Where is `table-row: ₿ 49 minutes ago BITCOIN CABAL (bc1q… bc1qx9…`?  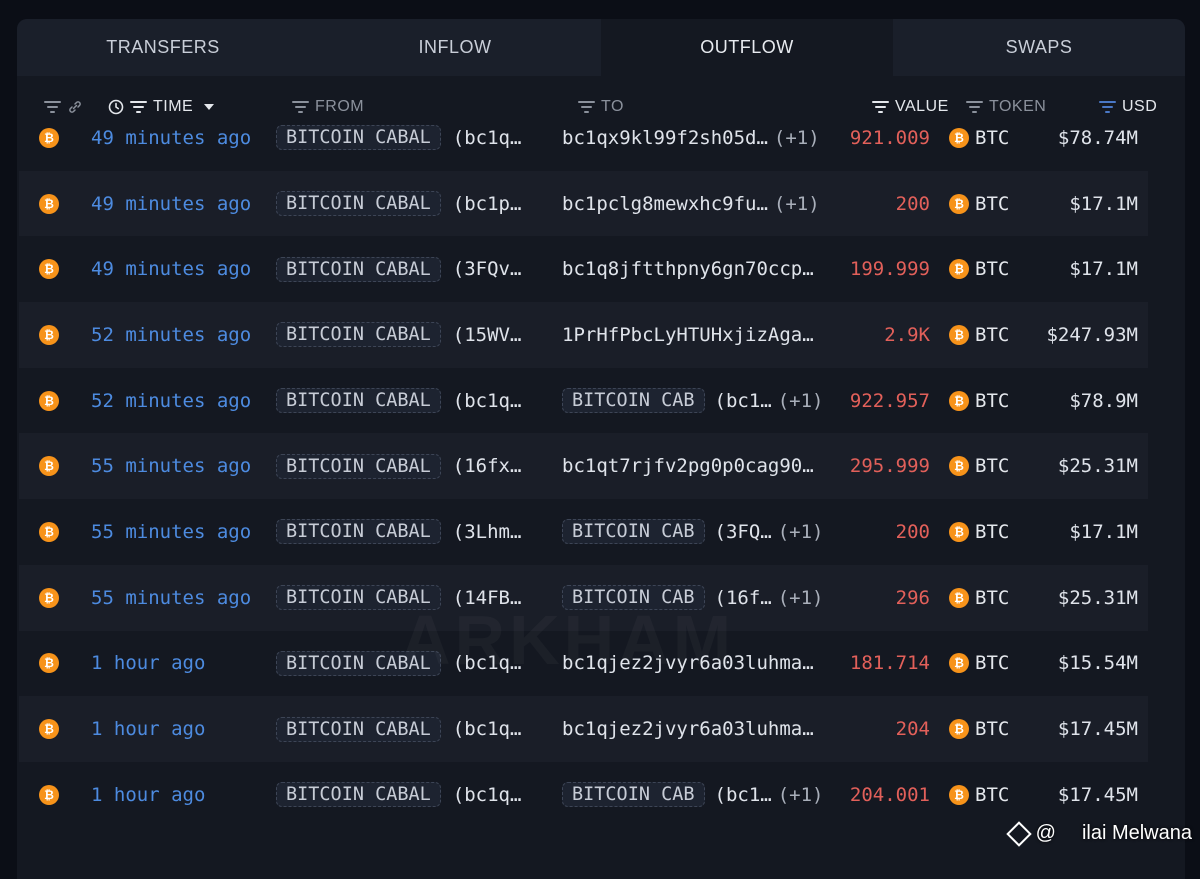
table-row: ₿ 49 minutes ago BITCOIN CABAL (bc1q… bc1qx9… is located at coordinates (583, 138).